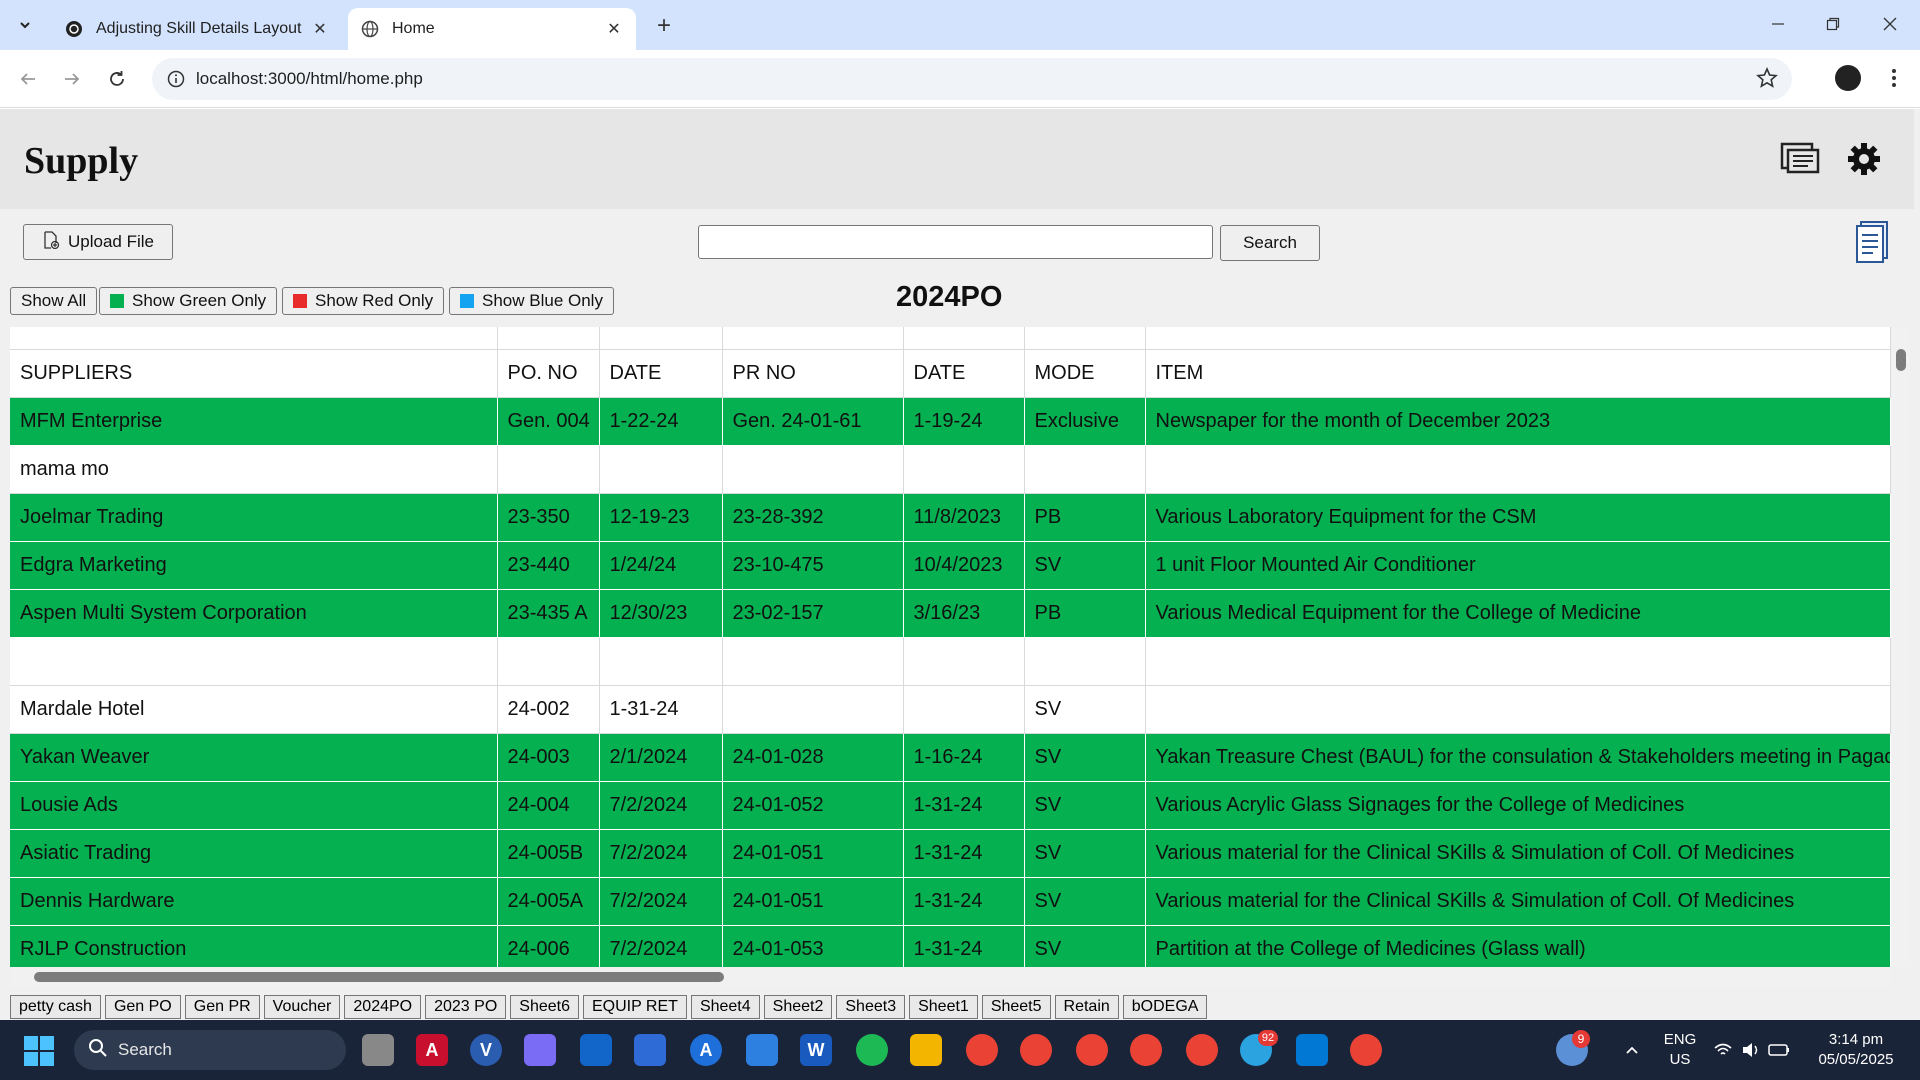  What do you see at coordinates (54, 301) in the screenshot?
I see `show-all-button: Show All` at bounding box center [54, 301].